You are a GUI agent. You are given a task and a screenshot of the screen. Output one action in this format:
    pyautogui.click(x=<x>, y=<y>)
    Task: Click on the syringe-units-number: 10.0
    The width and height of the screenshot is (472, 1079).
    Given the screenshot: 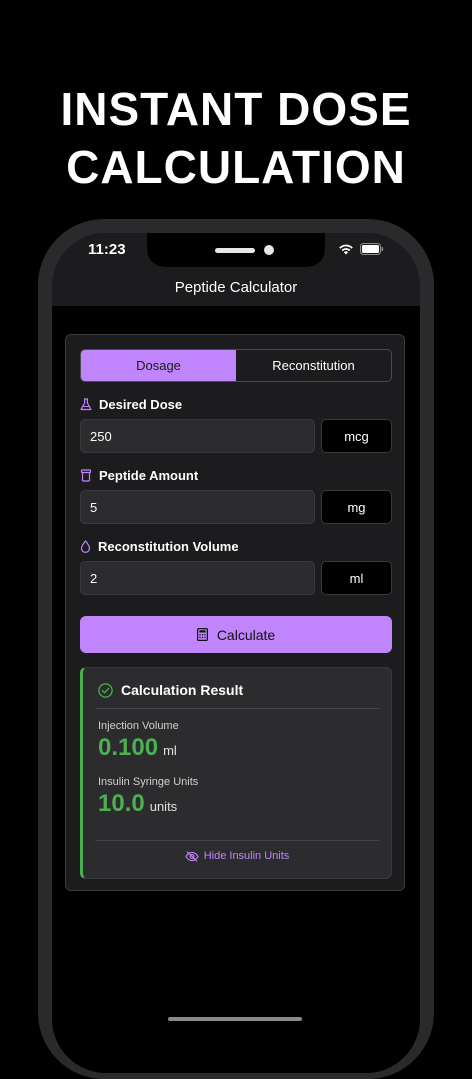 What is the action you would take?
    pyautogui.click(x=121, y=803)
    